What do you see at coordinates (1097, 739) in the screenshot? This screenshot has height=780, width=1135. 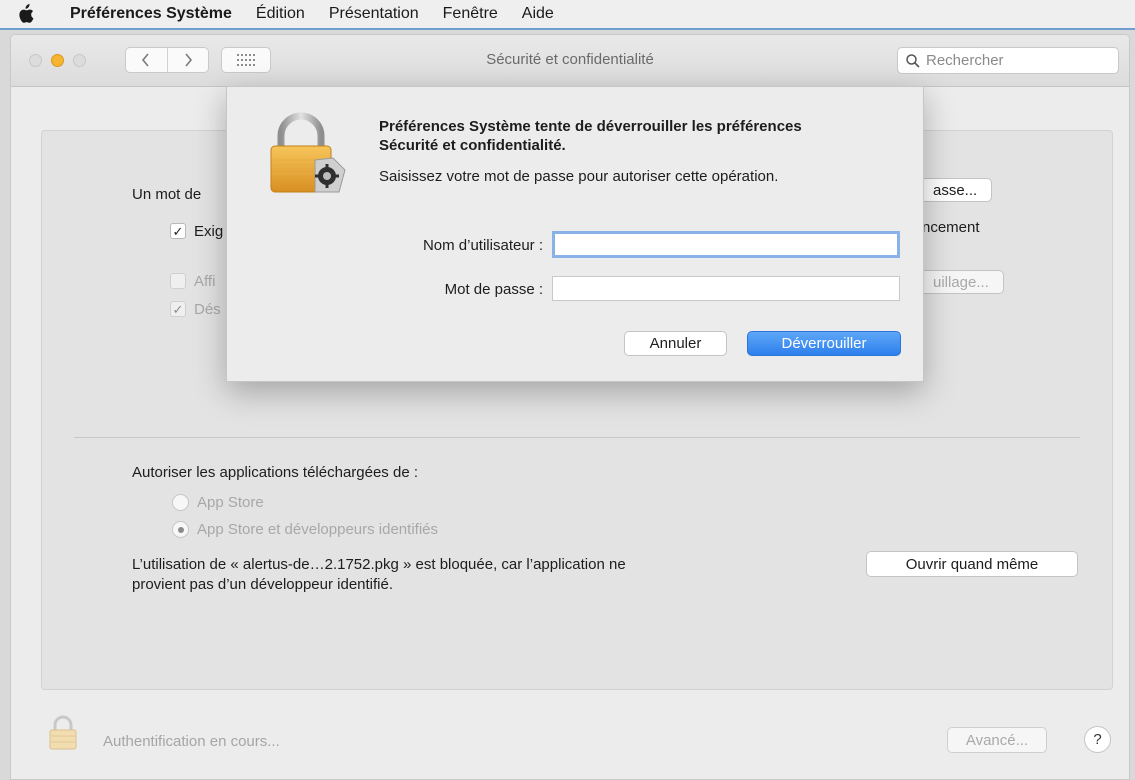 I see `help-button: ?` at bounding box center [1097, 739].